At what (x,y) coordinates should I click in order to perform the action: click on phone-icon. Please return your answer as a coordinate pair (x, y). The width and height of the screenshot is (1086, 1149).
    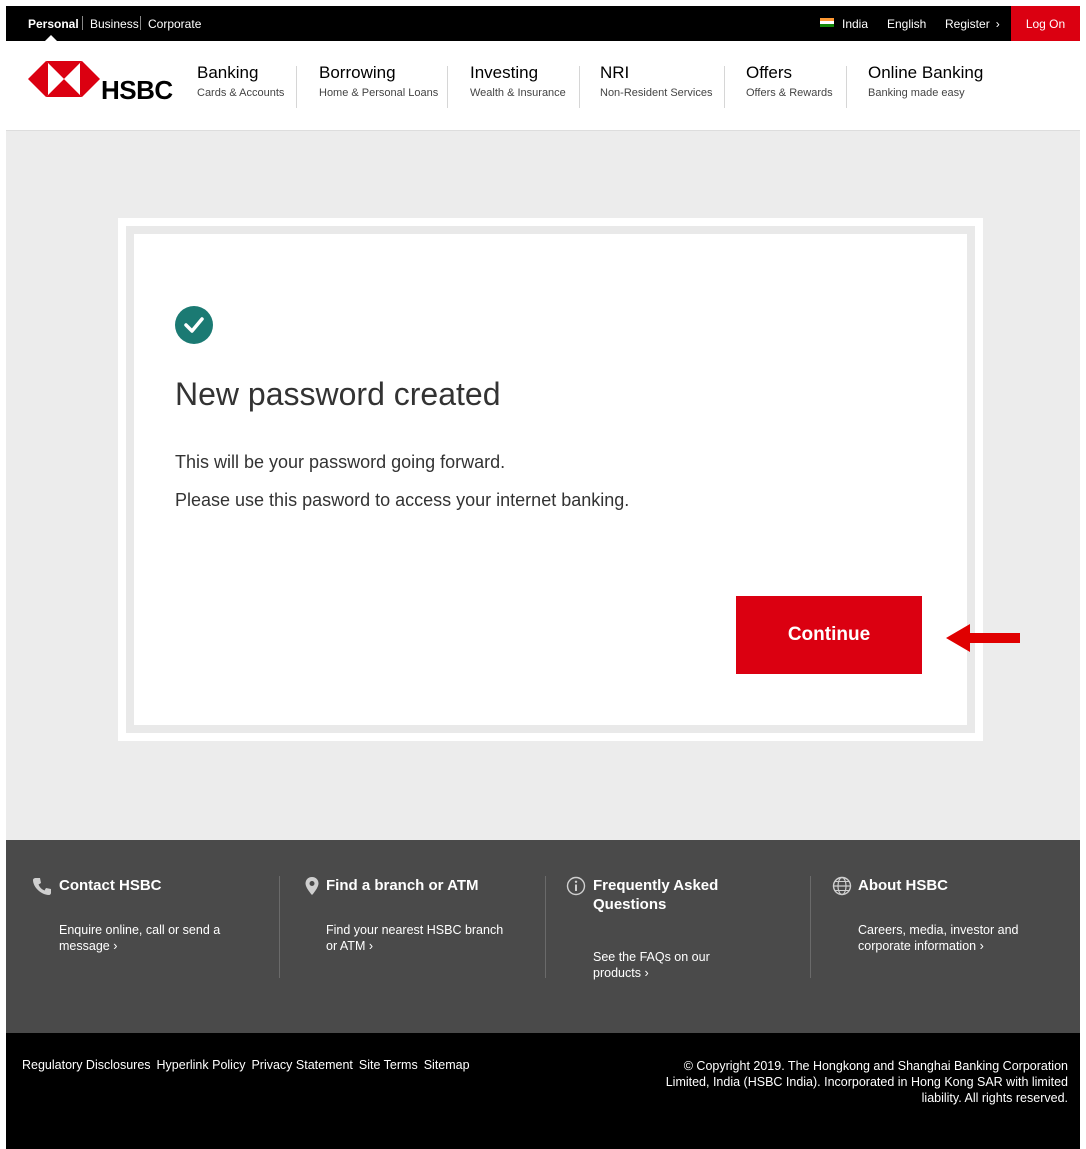
    Looking at the image, I should click on (42, 886).